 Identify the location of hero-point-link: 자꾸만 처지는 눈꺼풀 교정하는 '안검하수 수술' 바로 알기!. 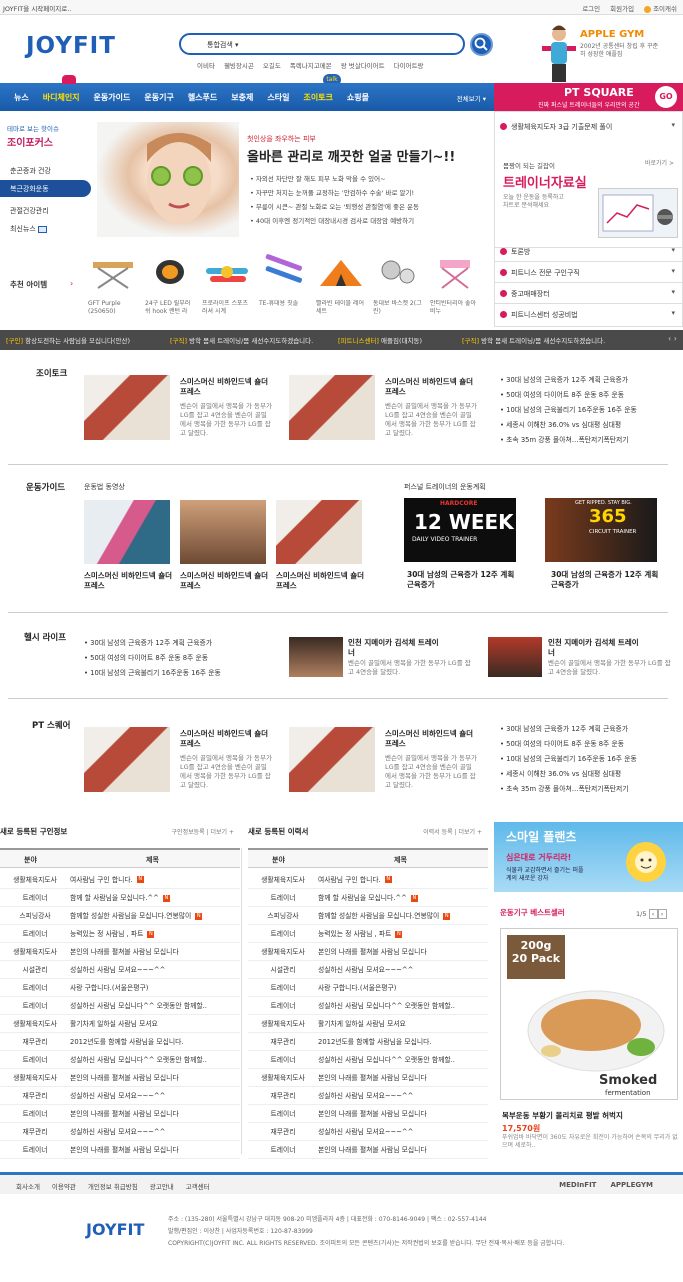
(334, 193).